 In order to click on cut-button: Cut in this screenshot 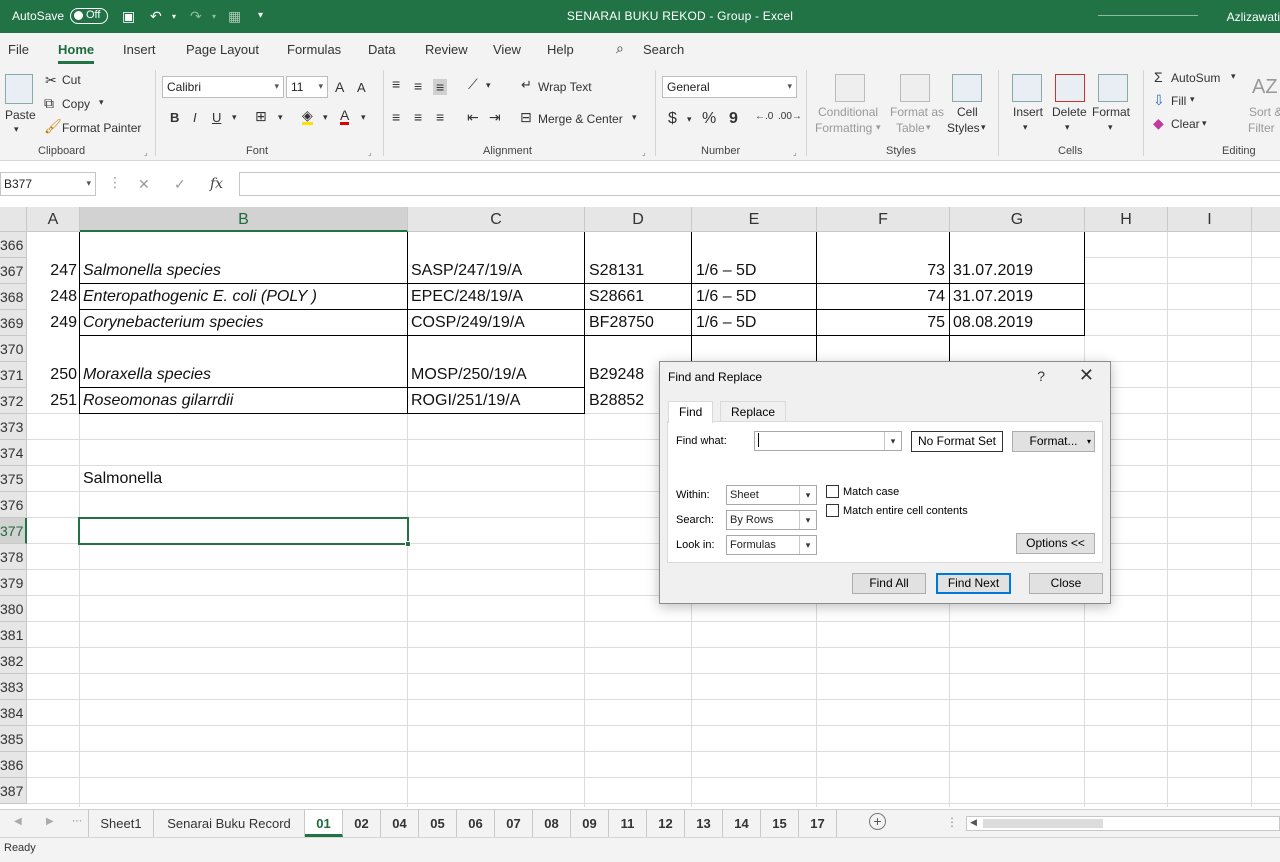, I will do `click(71, 80)`.